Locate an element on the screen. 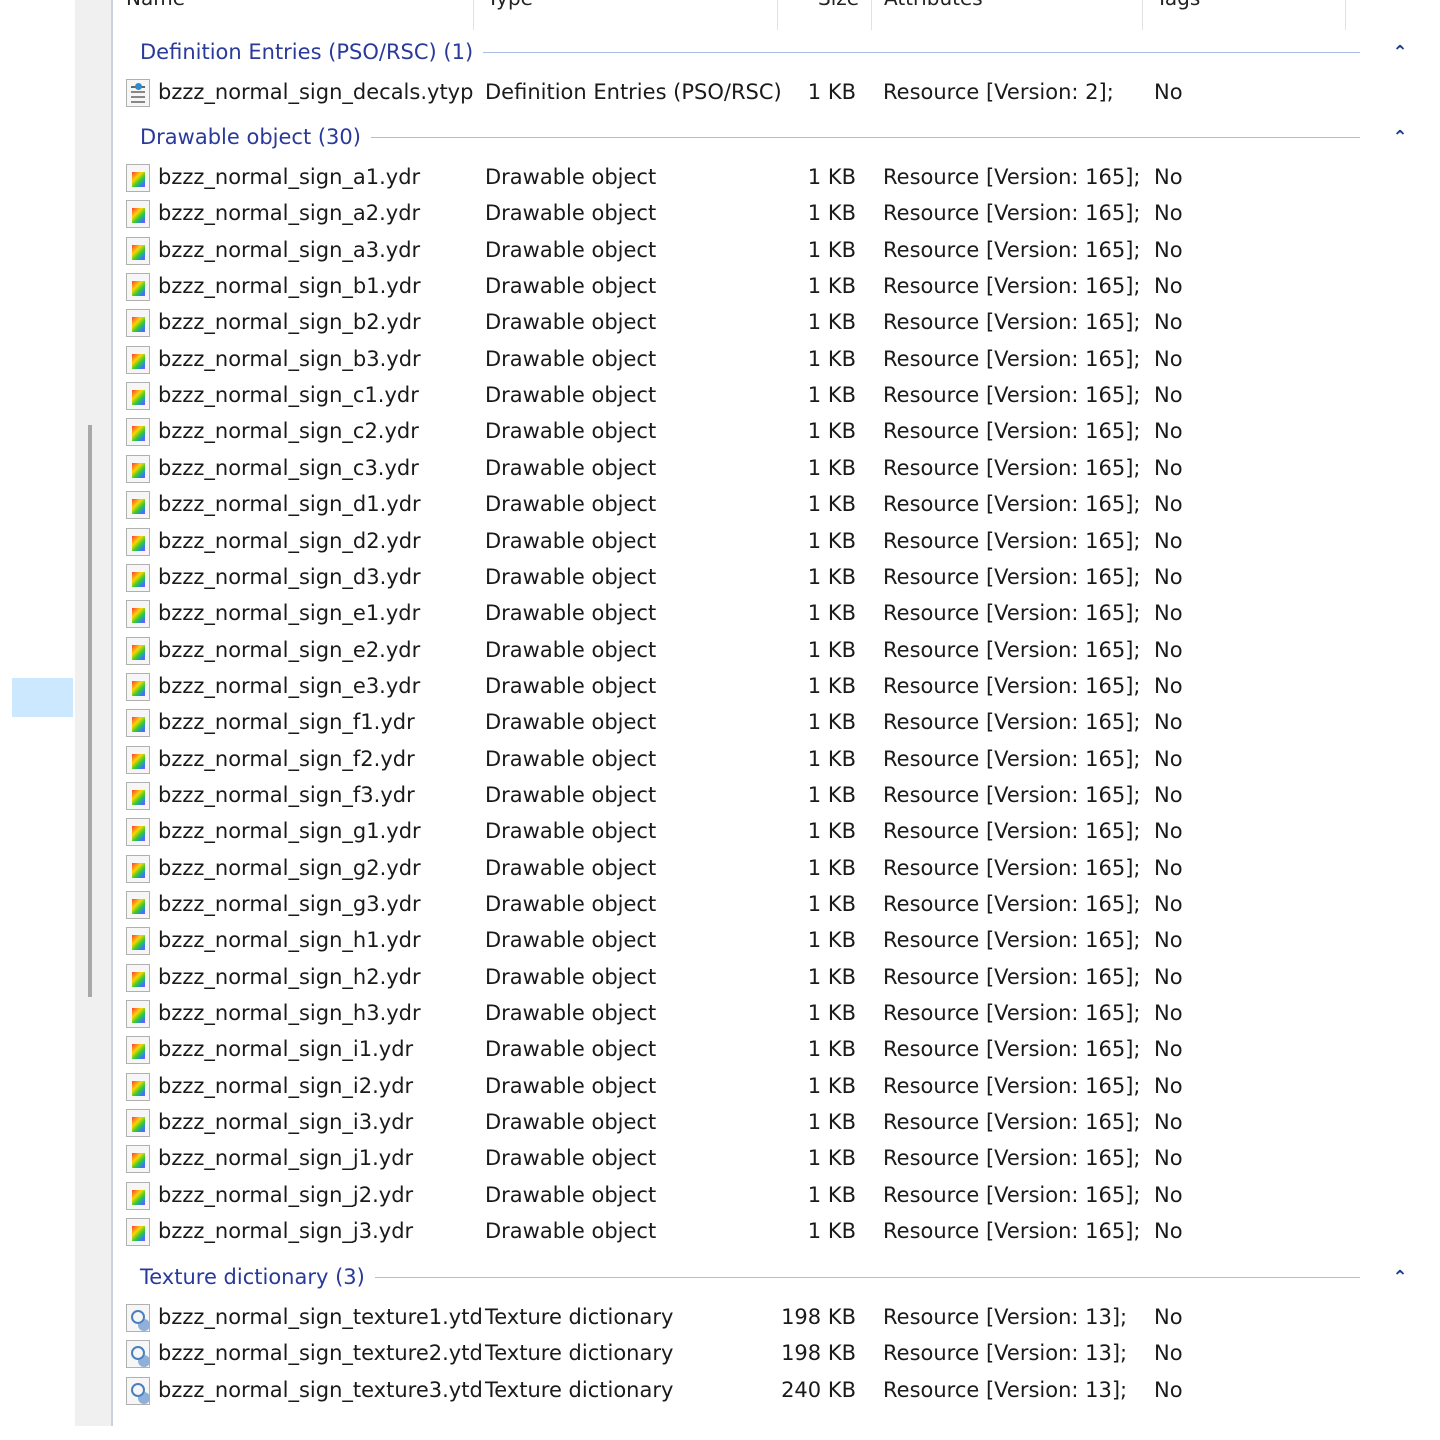  file-name: bzzz_normal_sign_f1.ydr is located at coordinates (286, 722).